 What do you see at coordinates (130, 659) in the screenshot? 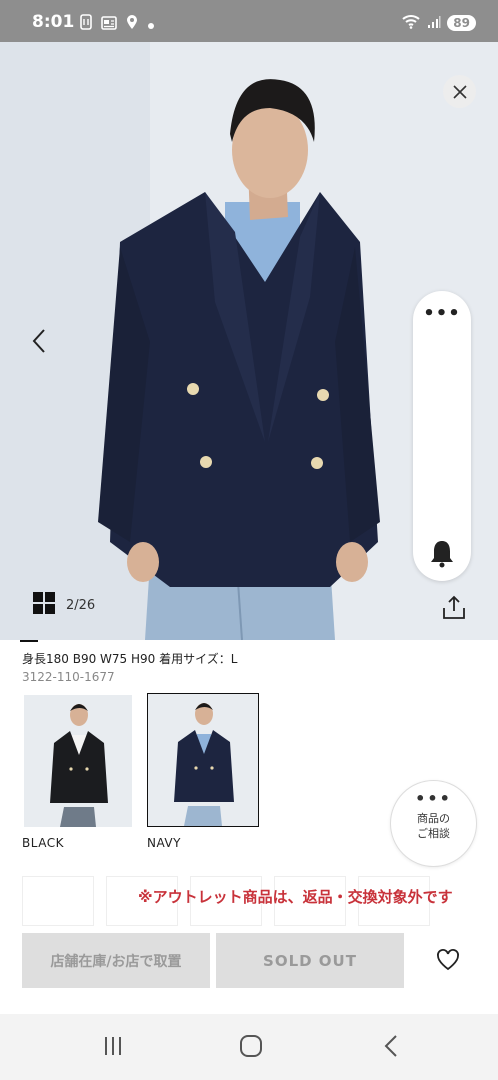
I see `model-size-info: 身長180 B90 W75 H90 着用サイズ：L` at bounding box center [130, 659].